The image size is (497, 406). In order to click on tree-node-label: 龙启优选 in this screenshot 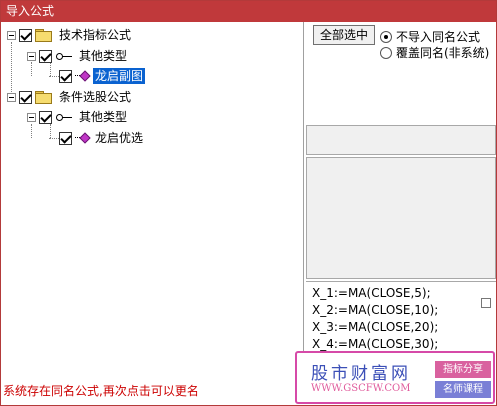, I will do `click(119, 138)`.